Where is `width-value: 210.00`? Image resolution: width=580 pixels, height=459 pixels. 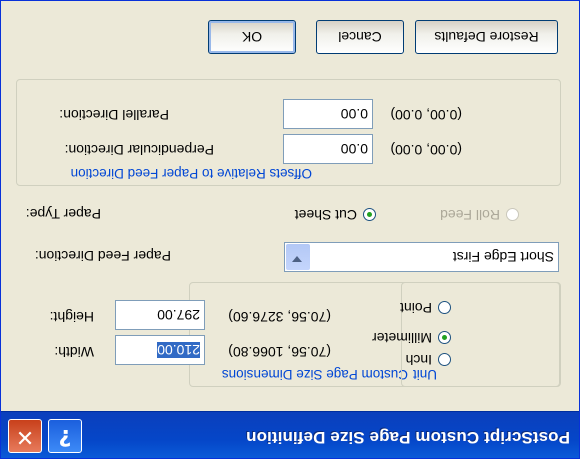
width-value: 210.00 is located at coordinates (178, 350).